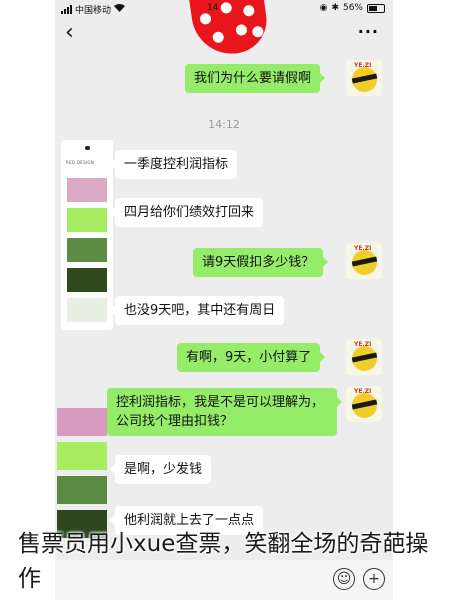  What do you see at coordinates (173, 164) in the screenshot?
I see `message-bubble-incoming: 一季度控利润指标` at bounding box center [173, 164].